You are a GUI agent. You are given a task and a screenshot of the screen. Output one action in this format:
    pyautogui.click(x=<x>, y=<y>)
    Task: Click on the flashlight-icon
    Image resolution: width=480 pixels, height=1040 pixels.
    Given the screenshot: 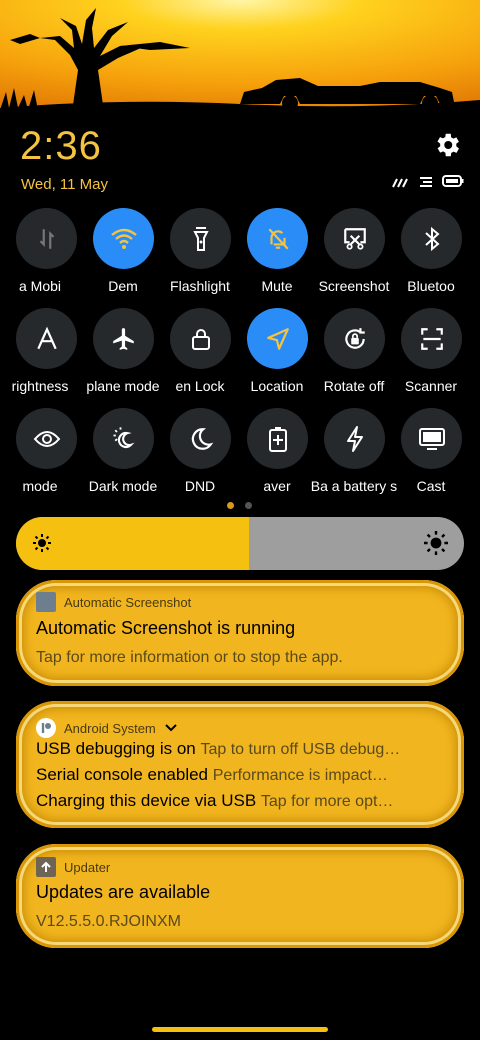 What is the action you would take?
    pyautogui.click(x=200, y=238)
    